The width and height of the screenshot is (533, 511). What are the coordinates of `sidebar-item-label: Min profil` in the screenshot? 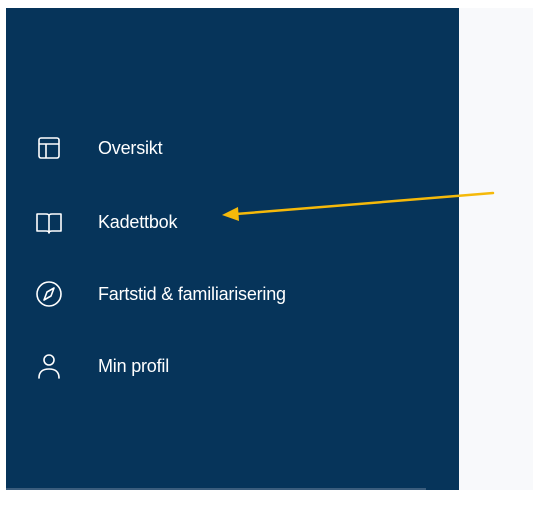 It's located at (134, 365).